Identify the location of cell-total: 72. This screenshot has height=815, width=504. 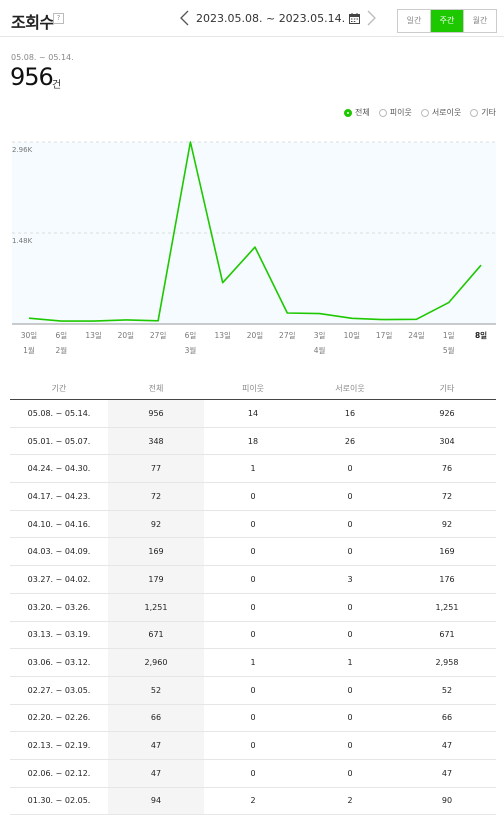
(156, 497).